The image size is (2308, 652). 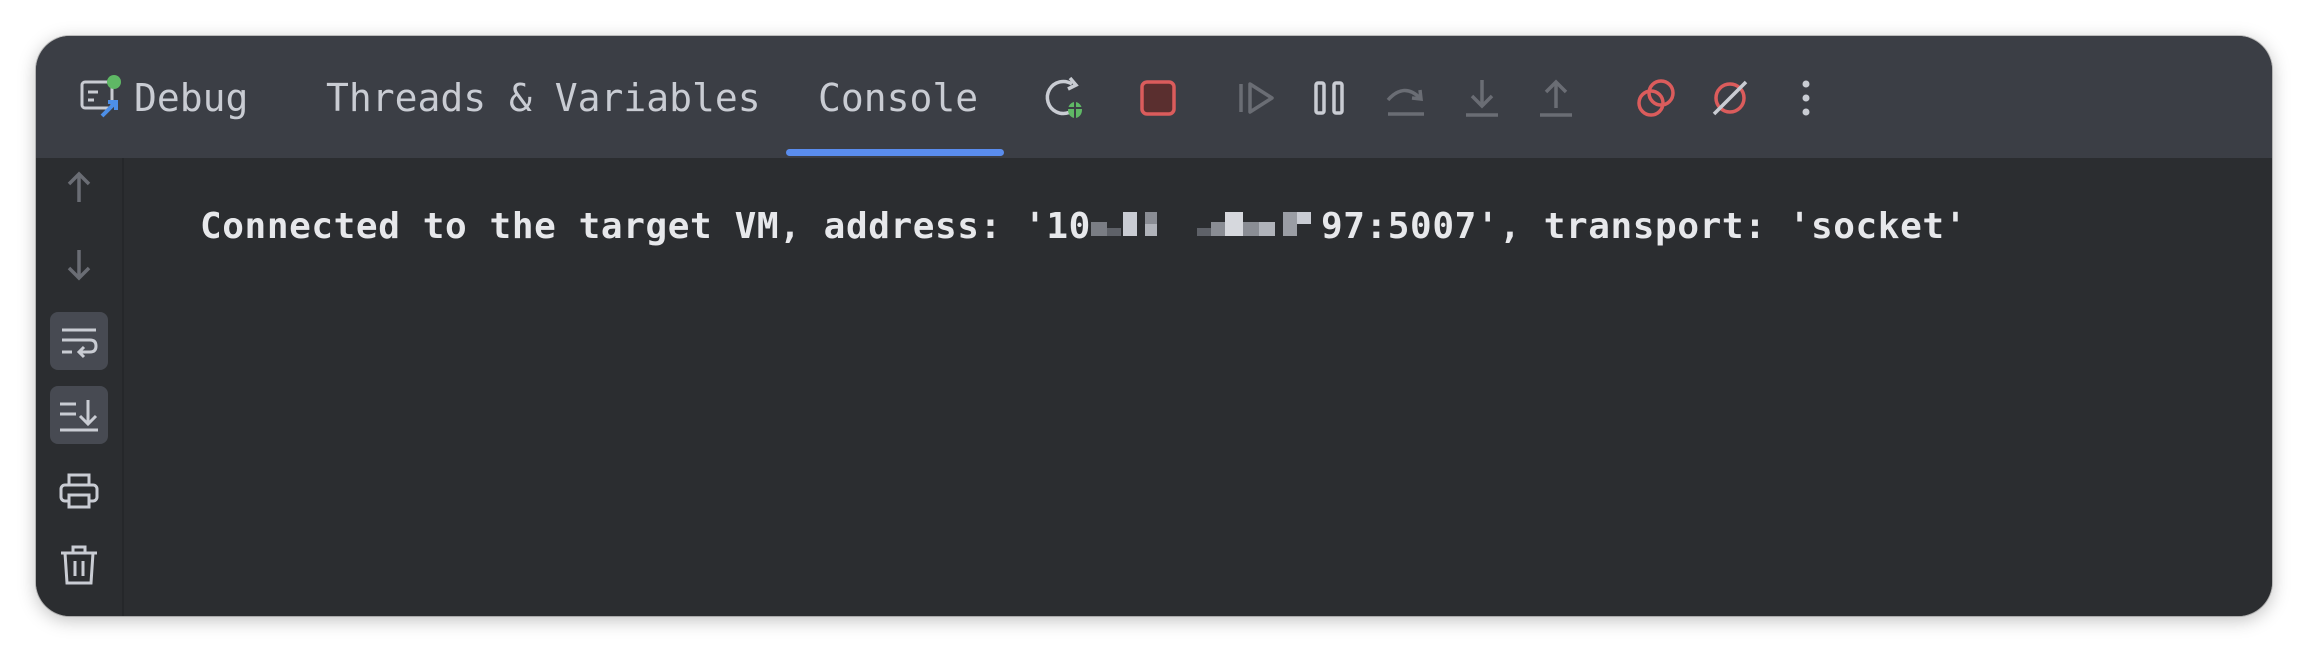 I want to click on print-icon, so click(x=79, y=491).